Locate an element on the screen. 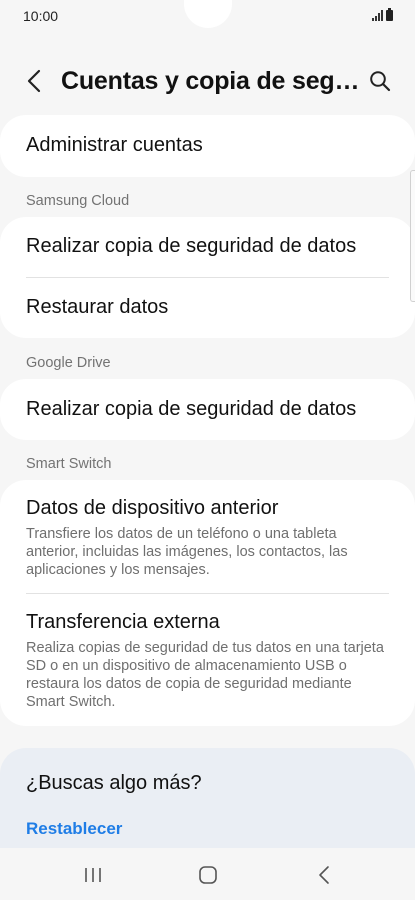 This screenshot has width=415, height=900. search-icon is located at coordinates (380, 81).